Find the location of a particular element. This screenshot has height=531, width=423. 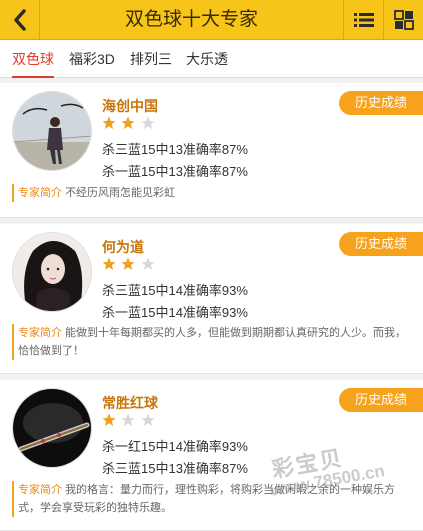

back-button is located at coordinates (20, 20).